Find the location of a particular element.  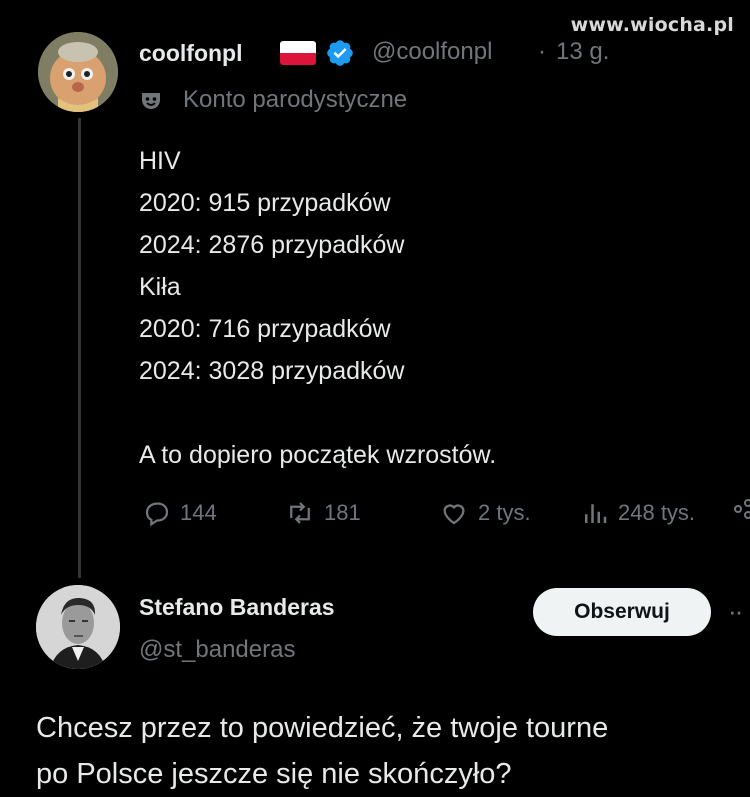

tweet-line: 2024: 3028 przypadków is located at coordinates (272, 371).